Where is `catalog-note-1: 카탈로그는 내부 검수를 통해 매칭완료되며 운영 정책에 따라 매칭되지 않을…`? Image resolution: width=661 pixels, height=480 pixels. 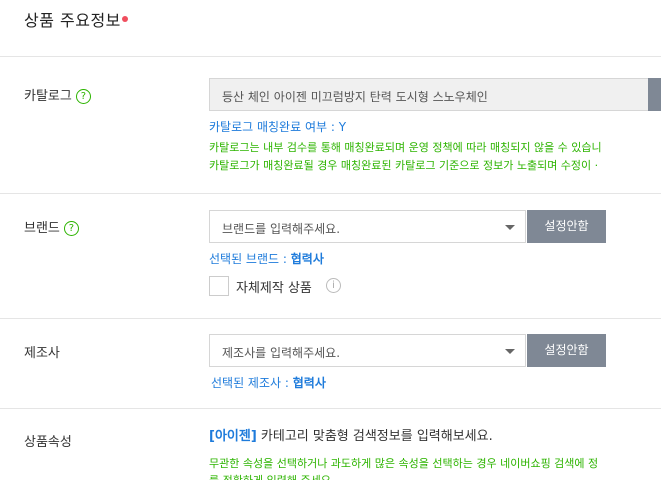 catalog-note-1: 카탈로그는 내부 검수를 통해 매칭완료되며 운영 정책에 따라 매칭되지 않을… is located at coordinates (405, 147).